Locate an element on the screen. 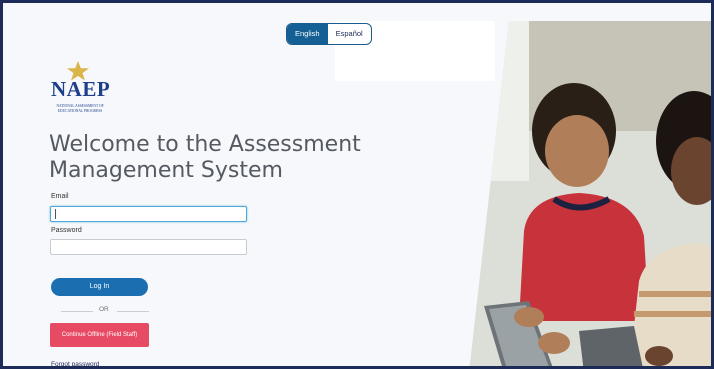 The height and width of the screenshot is (369, 714). english-button: English is located at coordinates (307, 34).